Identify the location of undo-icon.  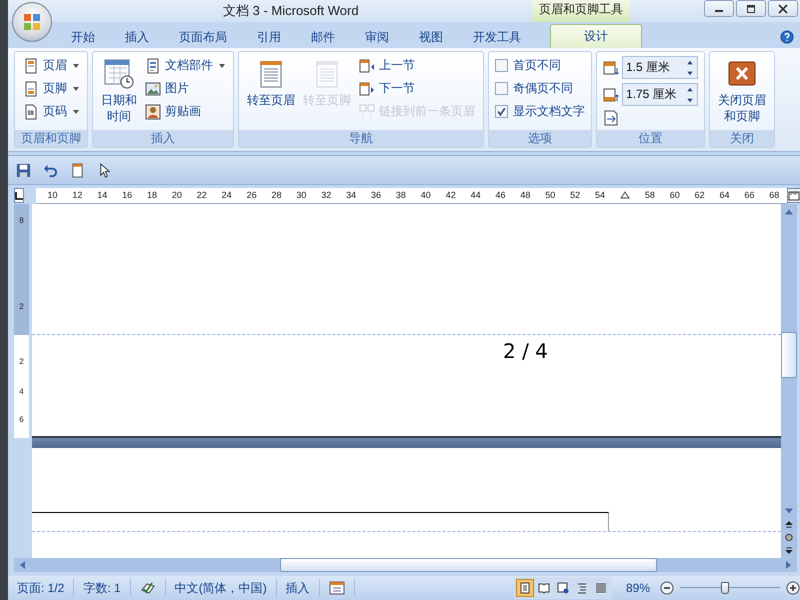
(50, 170).